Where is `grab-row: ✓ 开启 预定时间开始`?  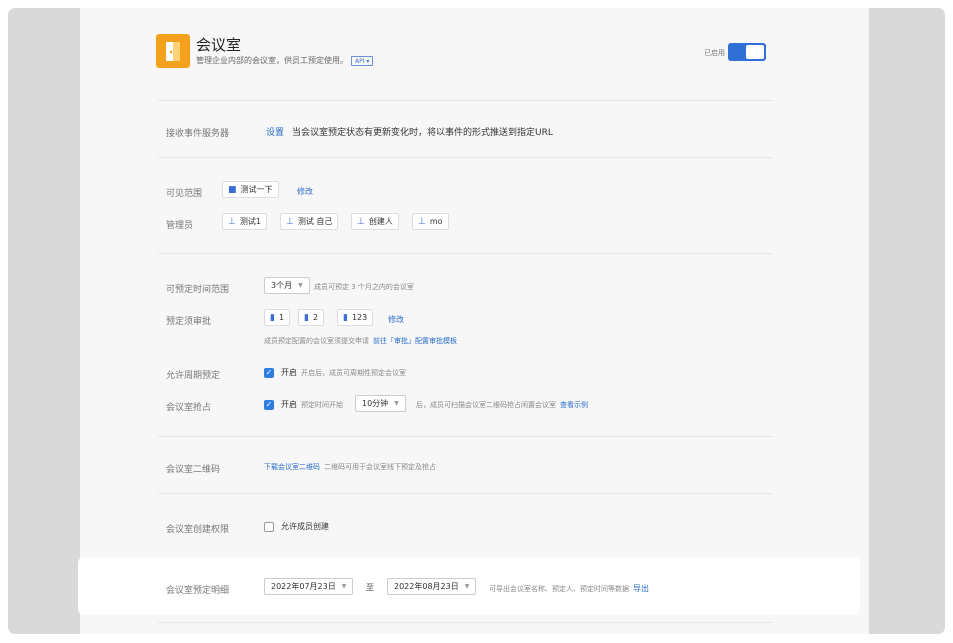 grab-row: ✓ 开启 预定时间开始 is located at coordinates (303, 404).